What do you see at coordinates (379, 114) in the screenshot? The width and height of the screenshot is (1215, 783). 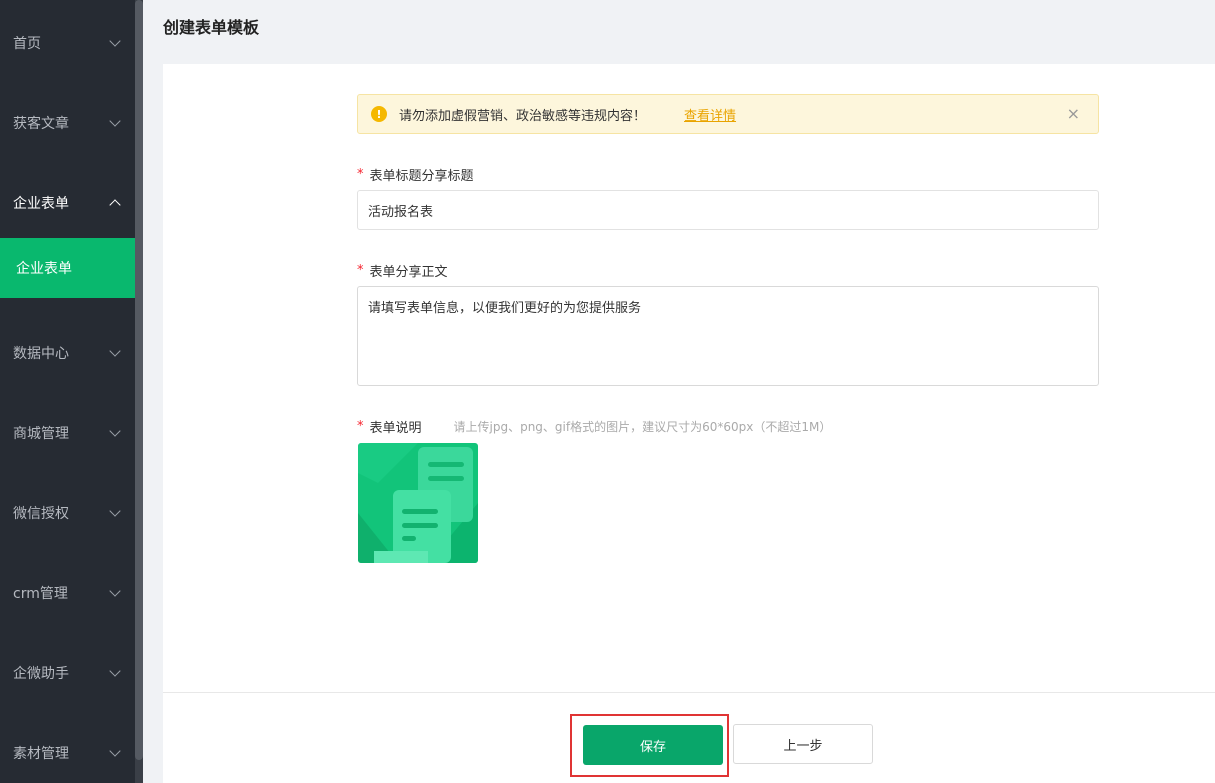 I see `warning-icon: !` at bounding box center [379, 114].